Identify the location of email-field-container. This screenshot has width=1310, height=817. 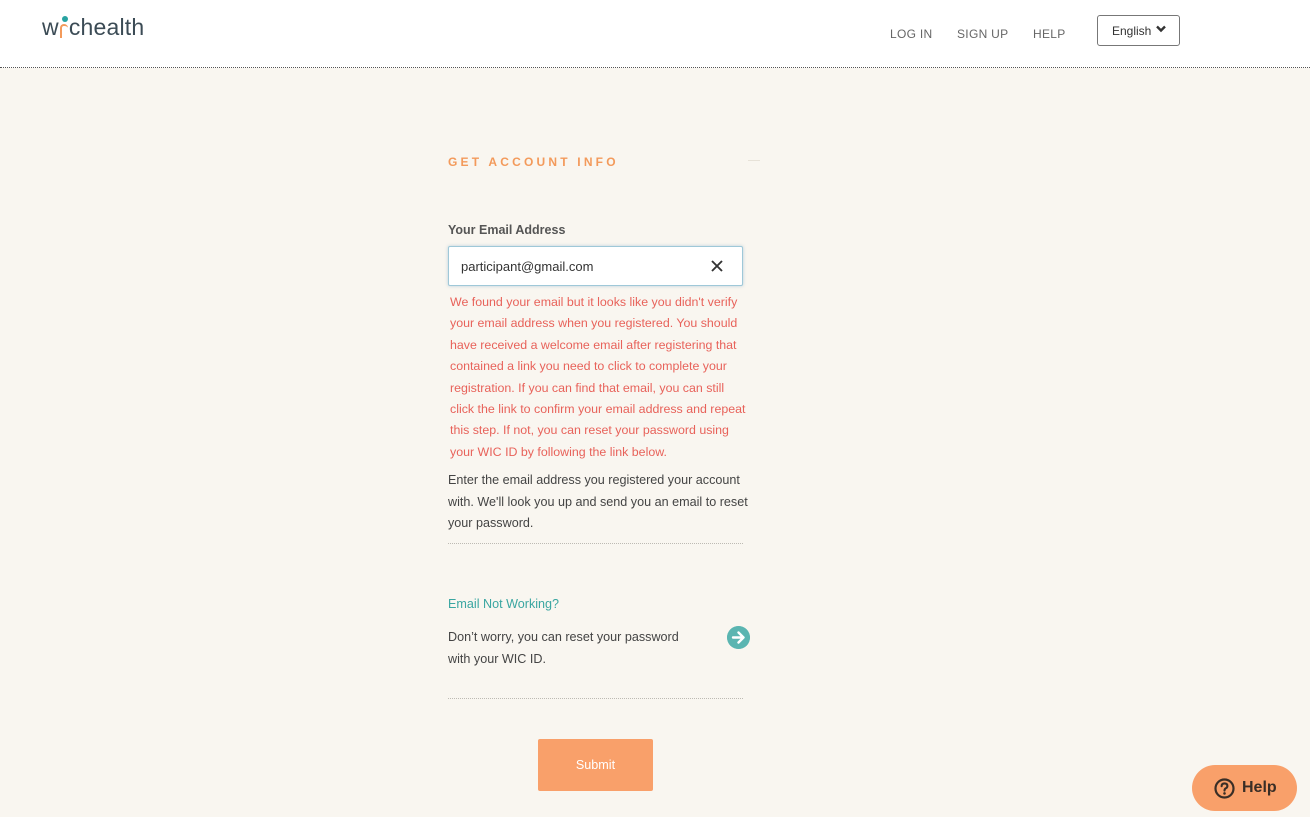
(595, 266).